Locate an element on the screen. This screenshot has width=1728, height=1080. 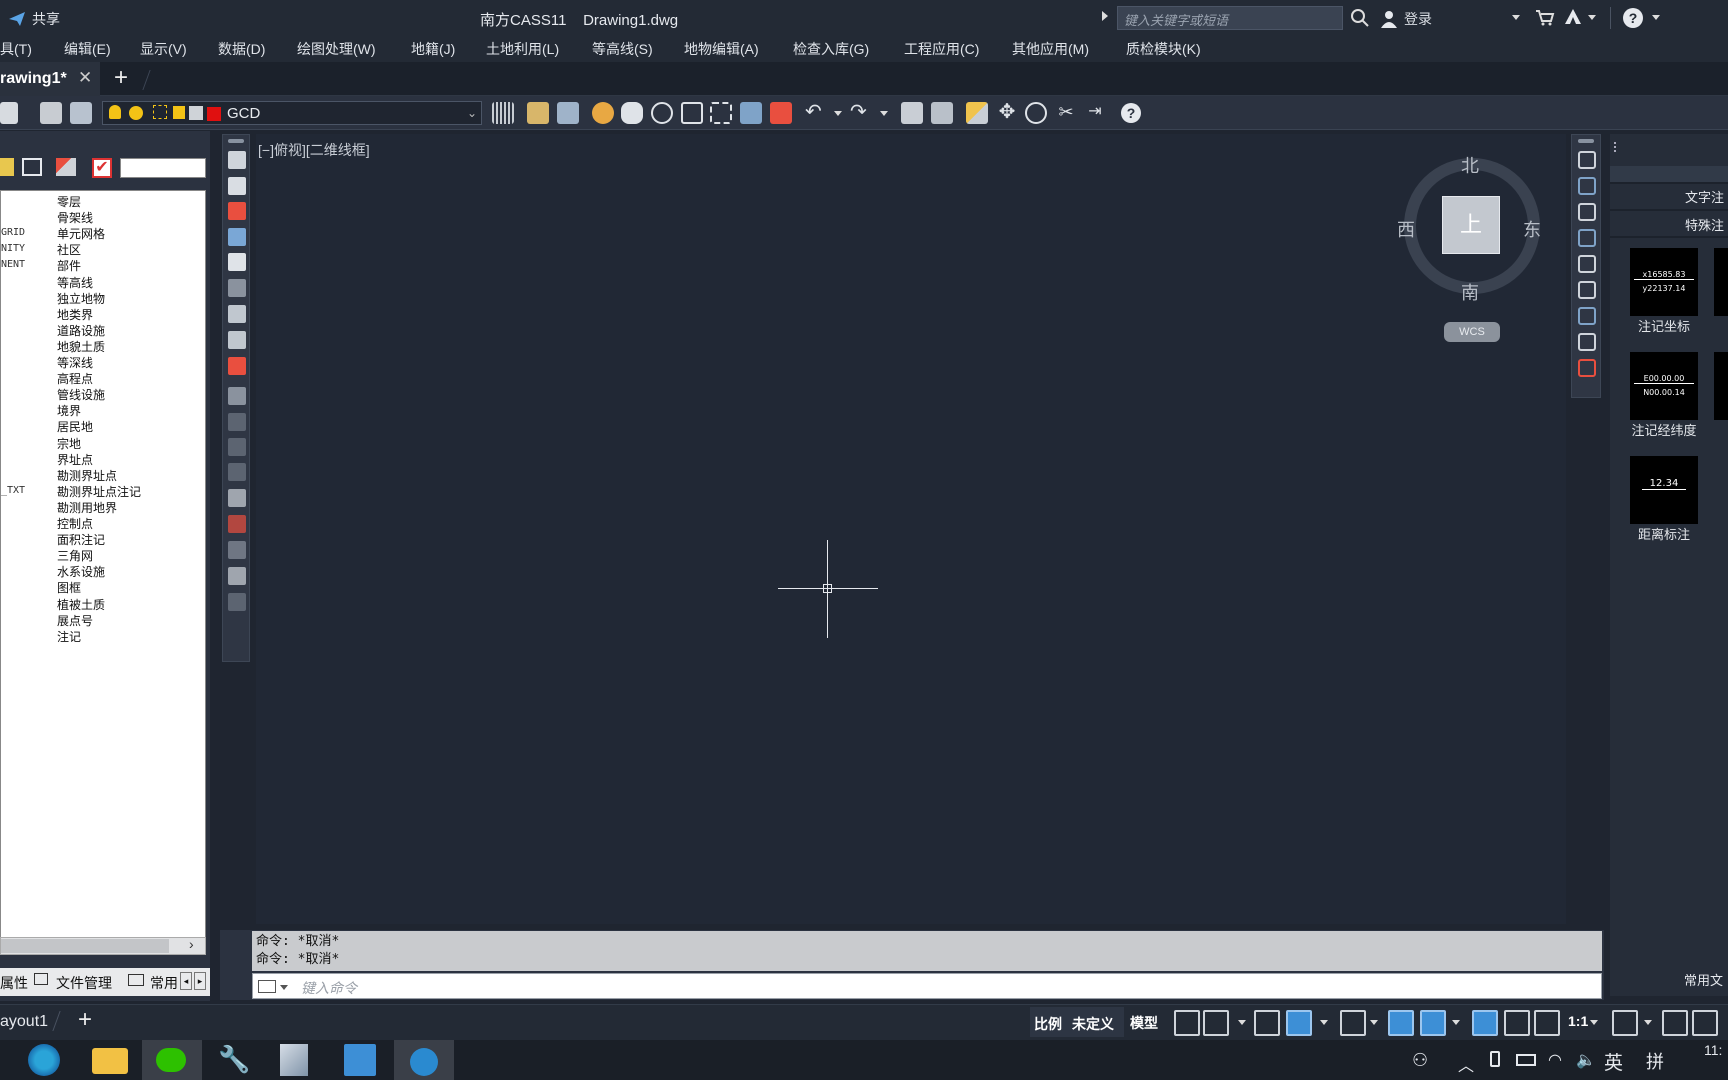
viewport-icon is located at coordinates (1587, 342).